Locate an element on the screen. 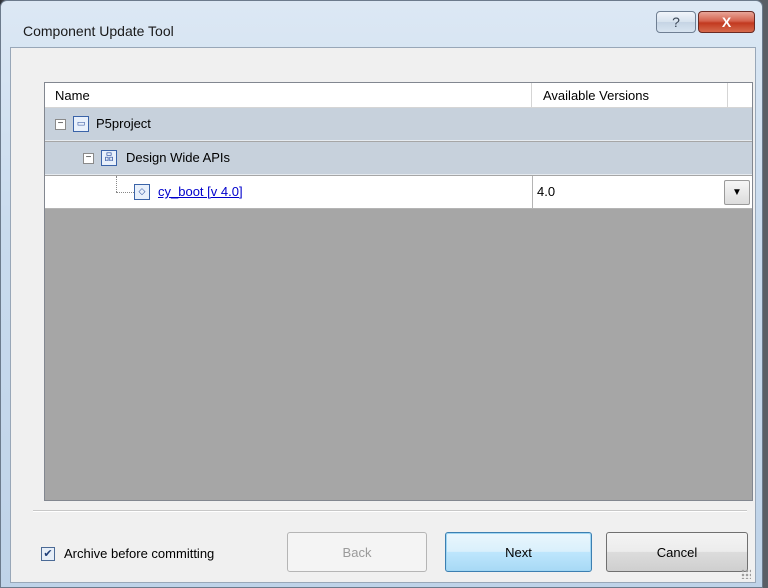 This screenshot has height=588, width=768. archive-option: ✔ Archive before committing is located at coordinates (127, 553).